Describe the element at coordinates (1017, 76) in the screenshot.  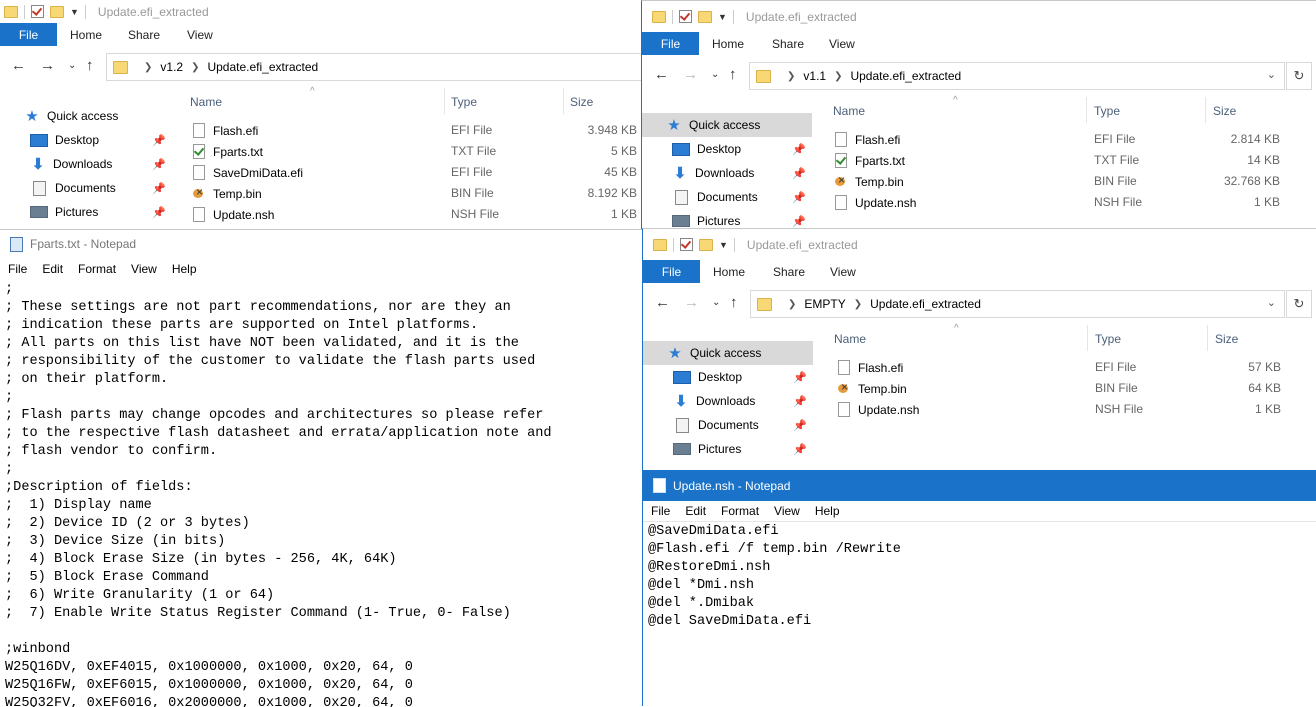
I see `address-bar: ❯ v1.1 ❯ Update.efi_extracted ⌄` at that location.